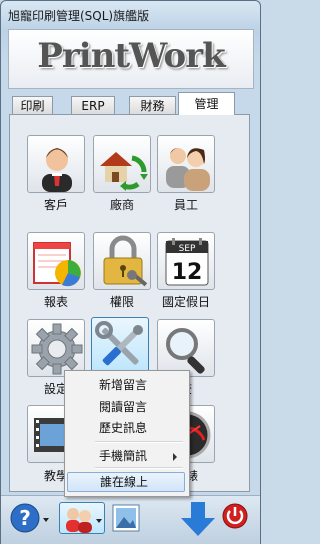  I want to click on download-button, so click(198, 519).